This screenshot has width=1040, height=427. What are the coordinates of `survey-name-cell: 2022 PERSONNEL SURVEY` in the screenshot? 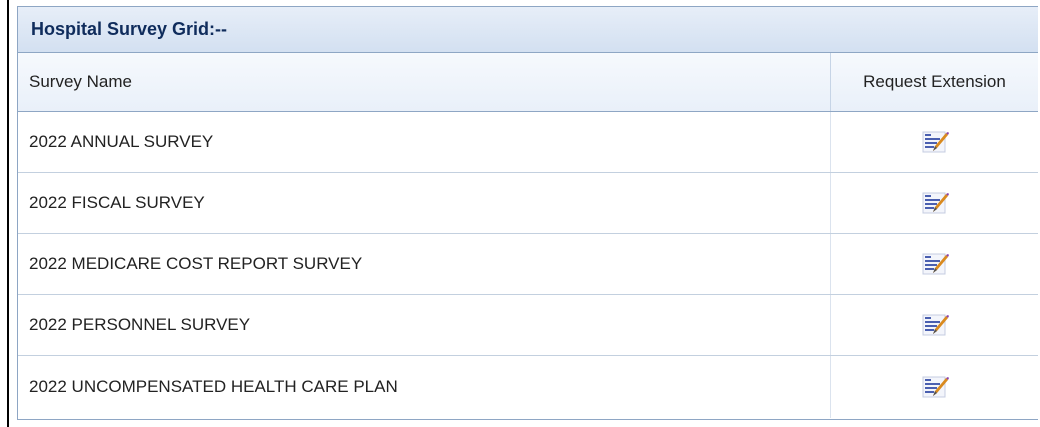 It's located at (140, 324).